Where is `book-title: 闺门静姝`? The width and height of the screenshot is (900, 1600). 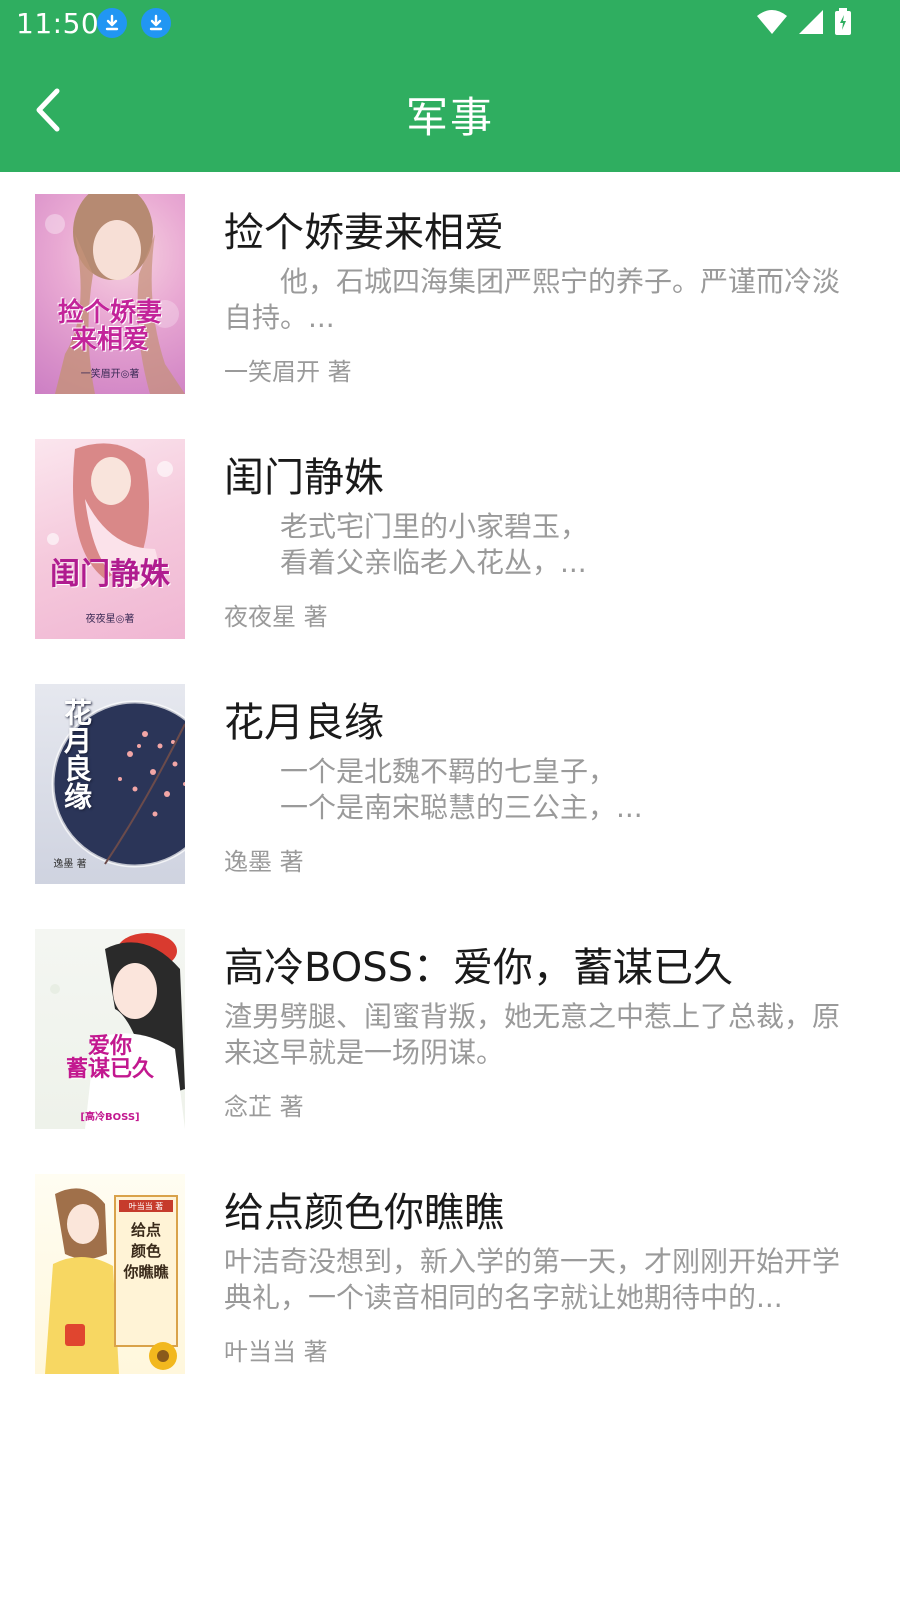 book-title: 闺门静姝 is located at coordinates (304, 478).